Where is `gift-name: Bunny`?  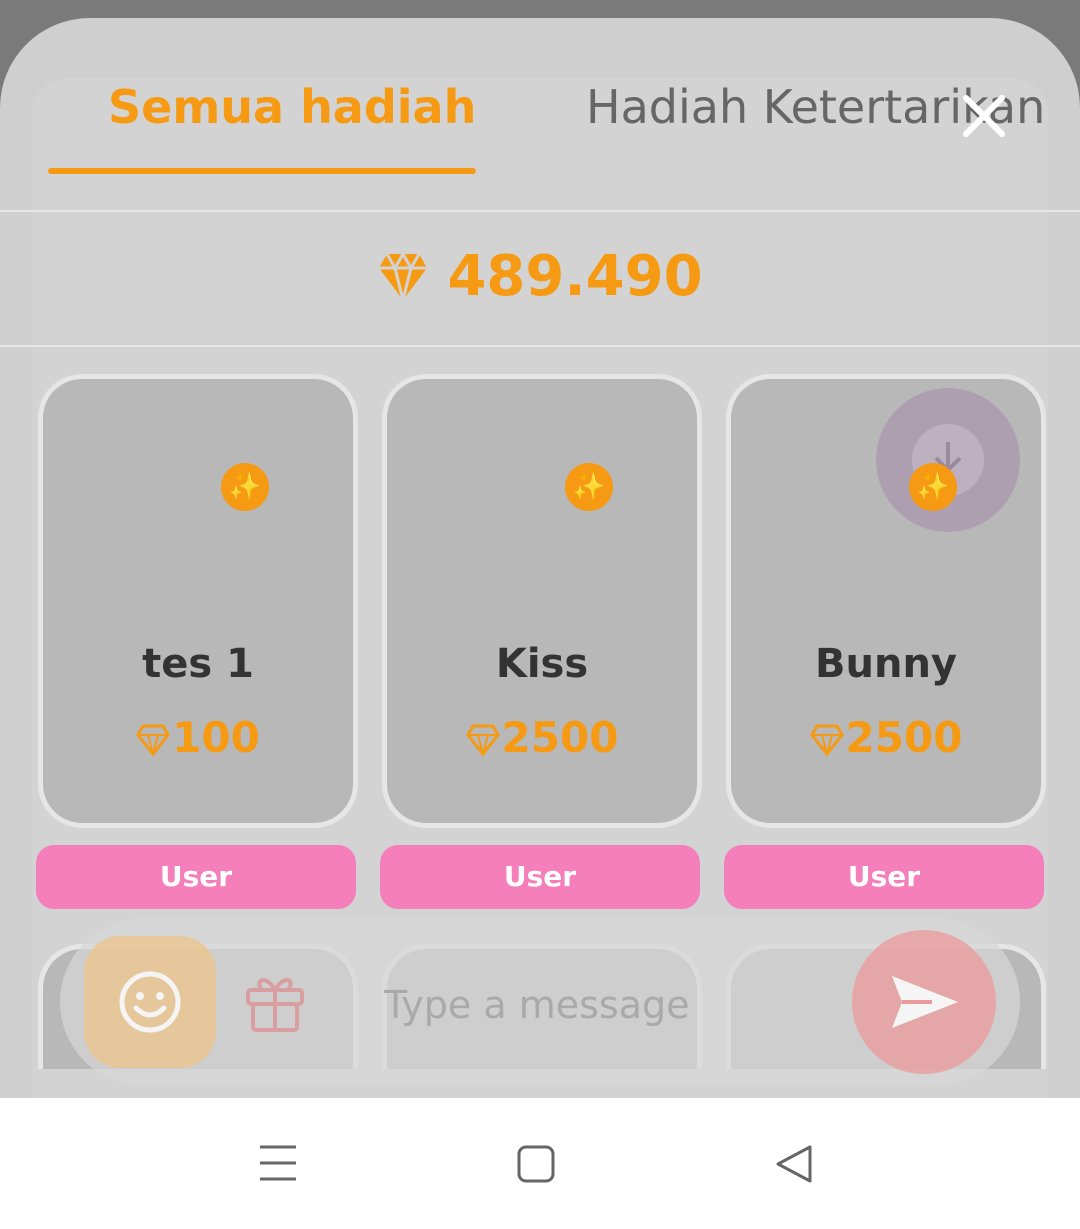 gift-name: Bunny is located at coordinates (886, 664).